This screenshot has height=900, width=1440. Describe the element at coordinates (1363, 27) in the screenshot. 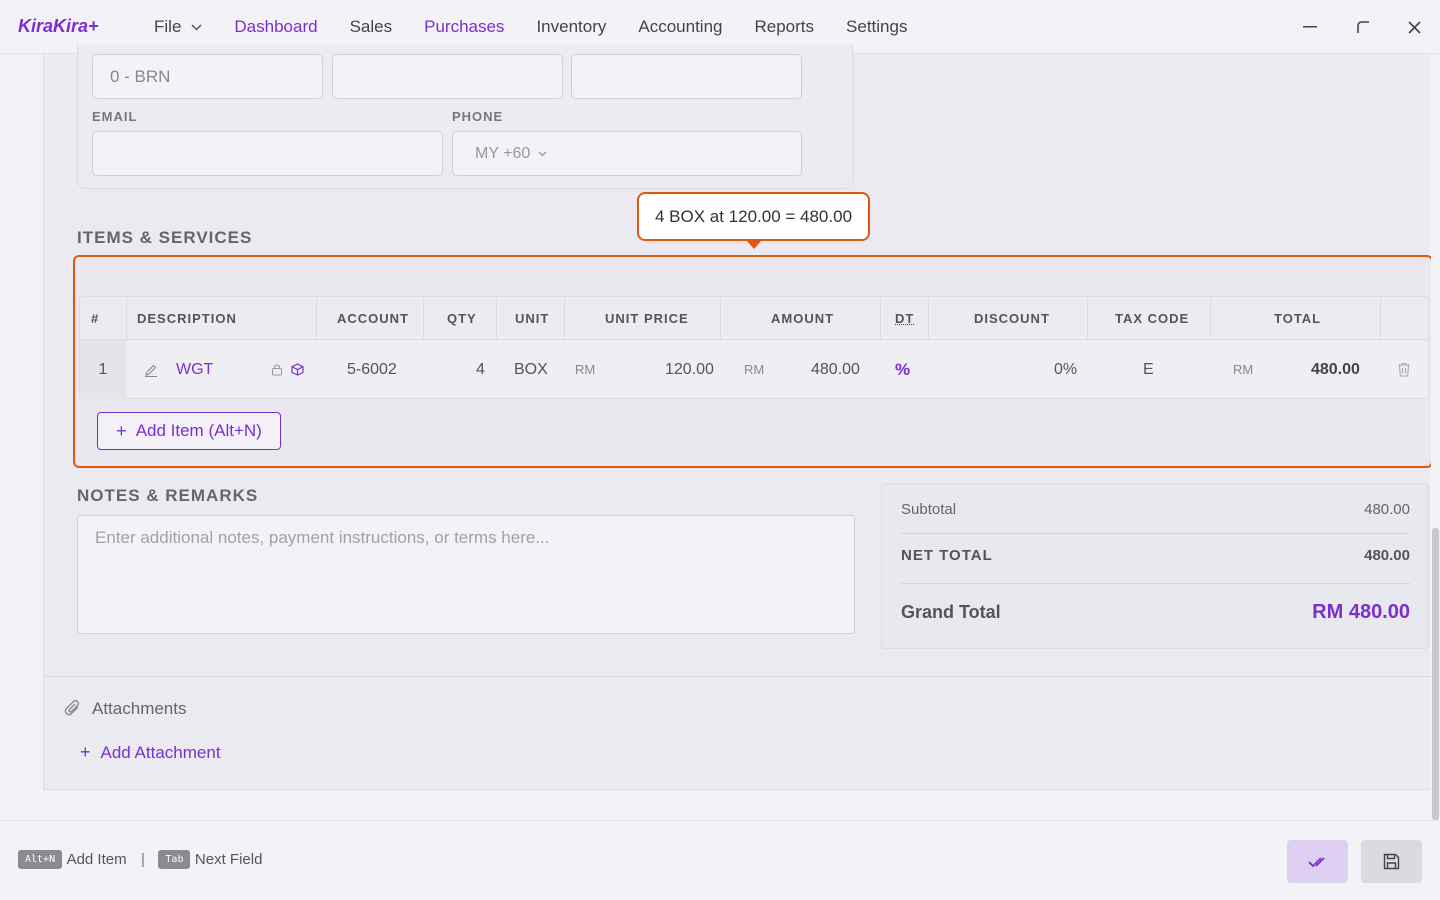

I see `maximize-icon` at that location.